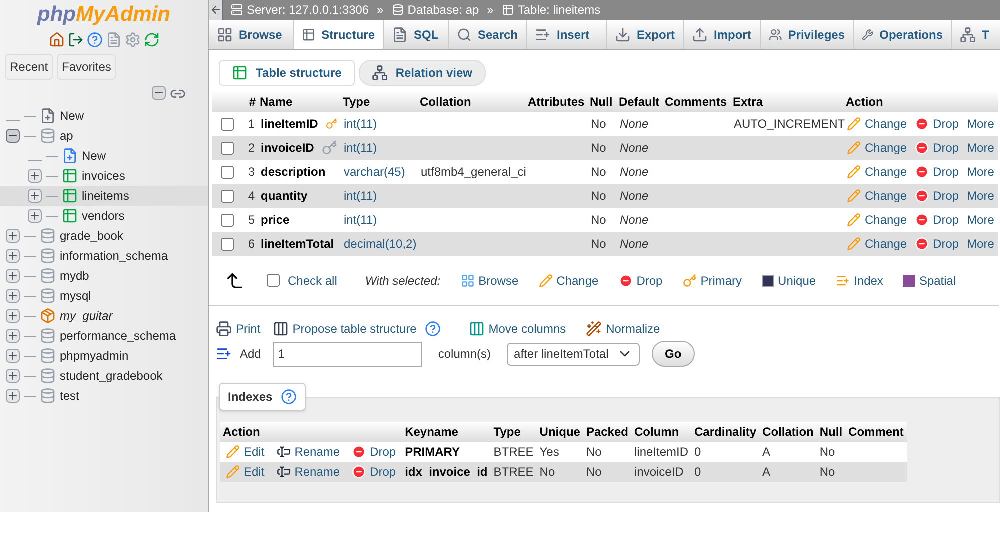  Describe the element at coordinates (86, 316) in the screenshot. I see `tree-item: my_guitar` at that location.